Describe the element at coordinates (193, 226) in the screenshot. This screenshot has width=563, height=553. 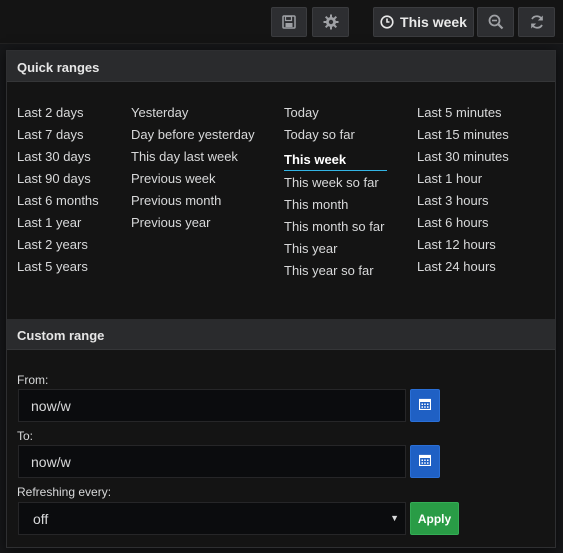
I see `quick-range-item: Previous year` at that location.